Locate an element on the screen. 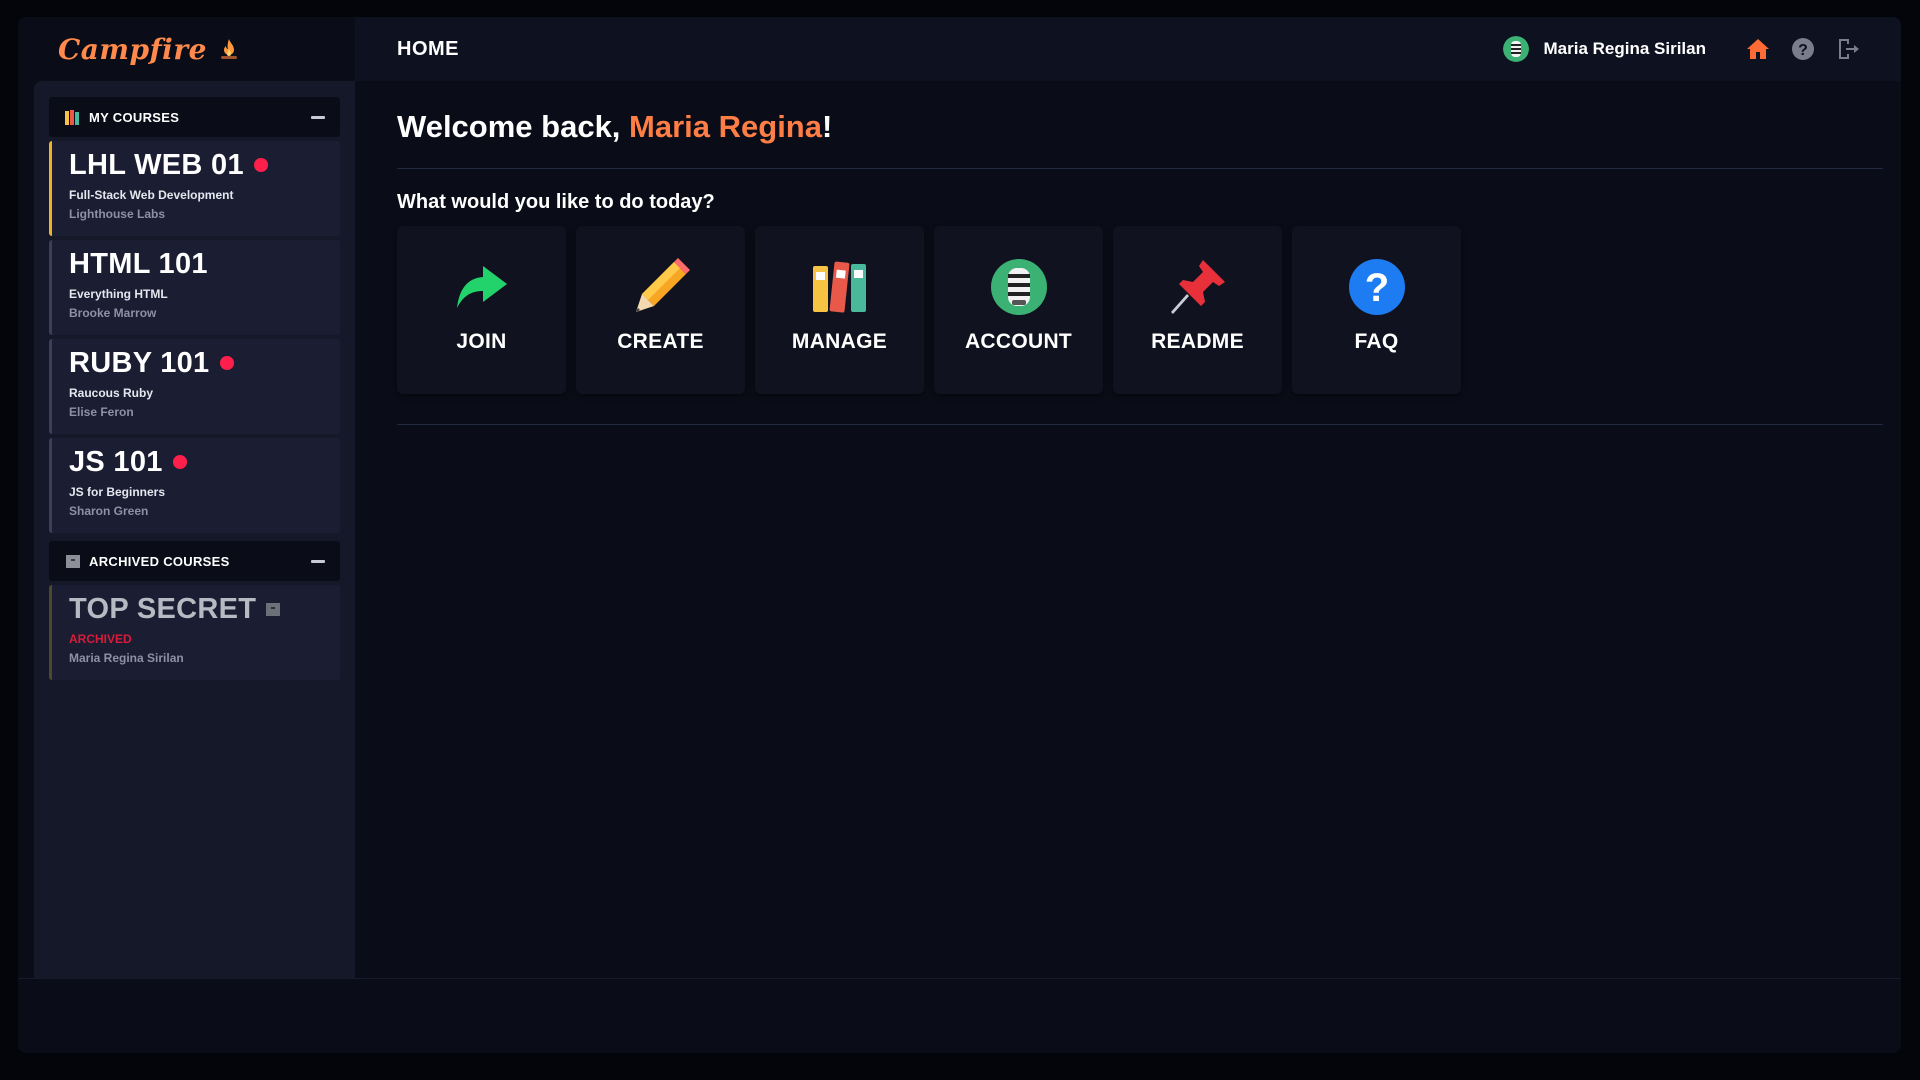 The width and height of the screenshot is (1920, 1080). action-label: FAQ is located at coordinates (1376, 341).